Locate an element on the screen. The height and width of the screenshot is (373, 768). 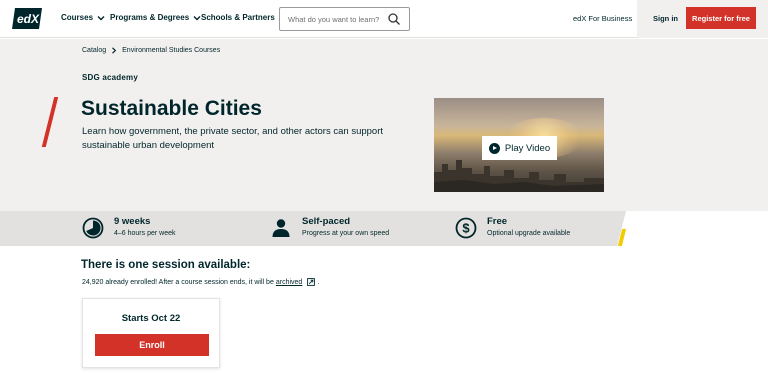
session-card: Starts Oct 22 Enroll is located at coordinates (151, 333).